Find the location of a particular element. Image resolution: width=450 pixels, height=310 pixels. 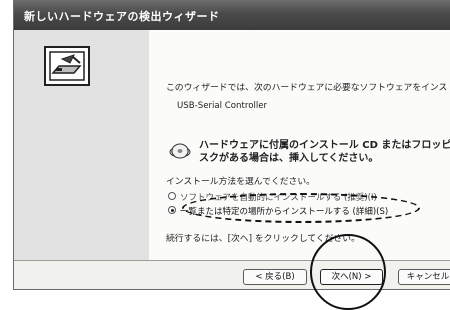

hardware-wizard-icon is located at coordinates (67, 66).